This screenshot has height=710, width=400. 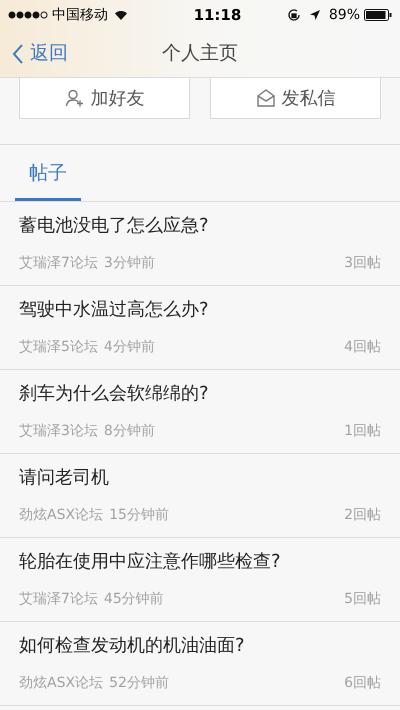 I want to click on rotation-lock-icon, so click(x=293, y=15).